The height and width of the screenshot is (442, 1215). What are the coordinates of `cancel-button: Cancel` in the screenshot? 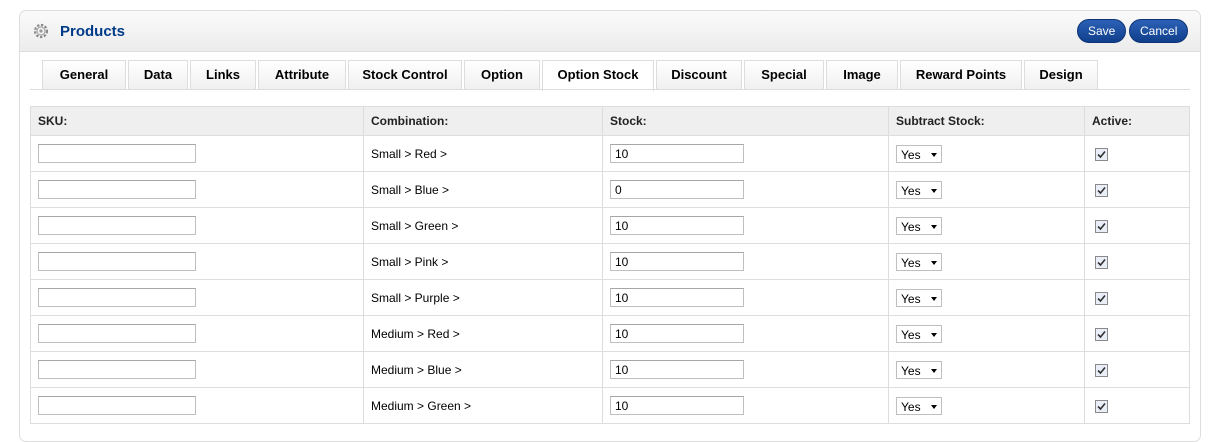 It's located at (1159, 31).